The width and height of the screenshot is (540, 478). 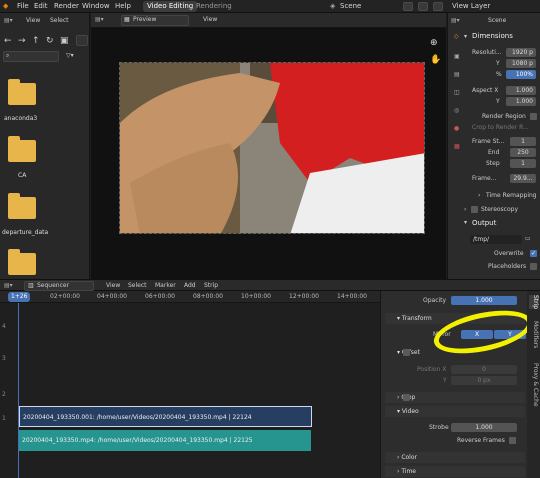 What do you see at coordinates (70, 55) in the screenshot?
I see `filter-icon: ▽▾` at bounding box center [70, 55].